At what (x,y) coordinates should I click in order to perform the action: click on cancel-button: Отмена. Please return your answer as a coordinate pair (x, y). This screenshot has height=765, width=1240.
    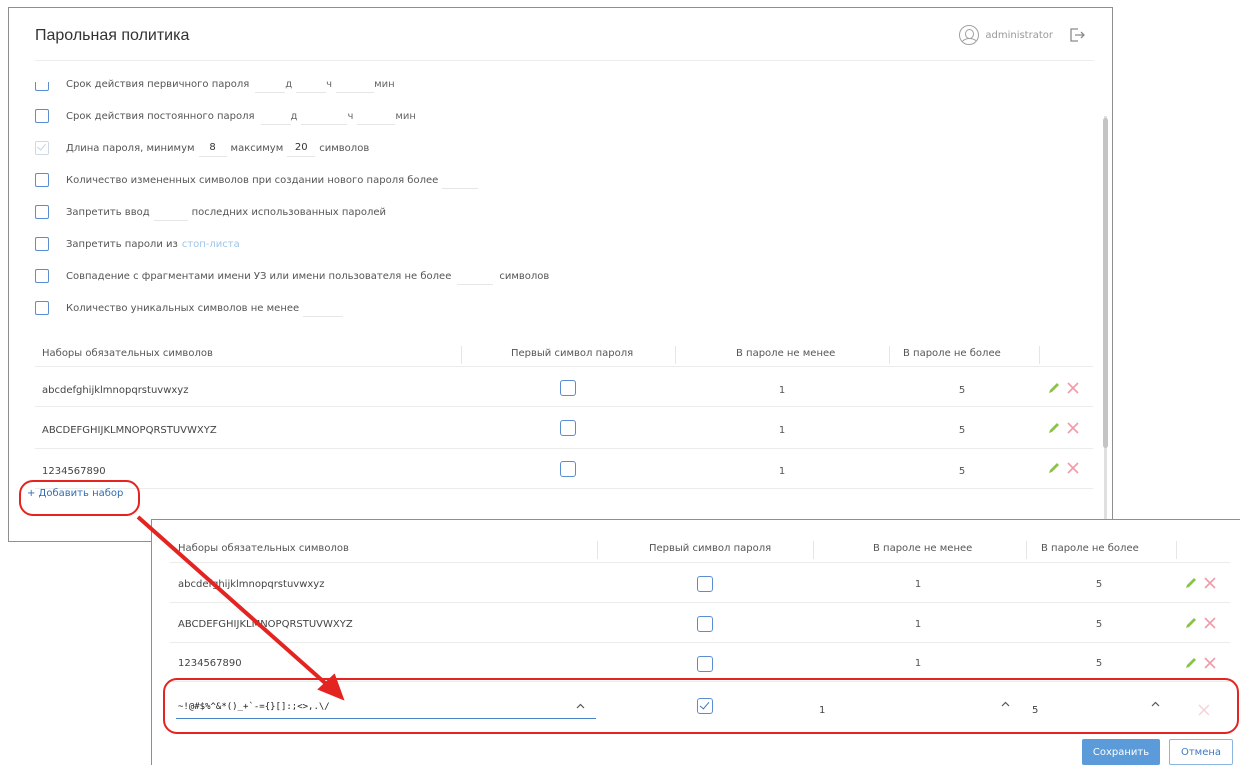
    Looking at the image, I should click on (1201, 752).